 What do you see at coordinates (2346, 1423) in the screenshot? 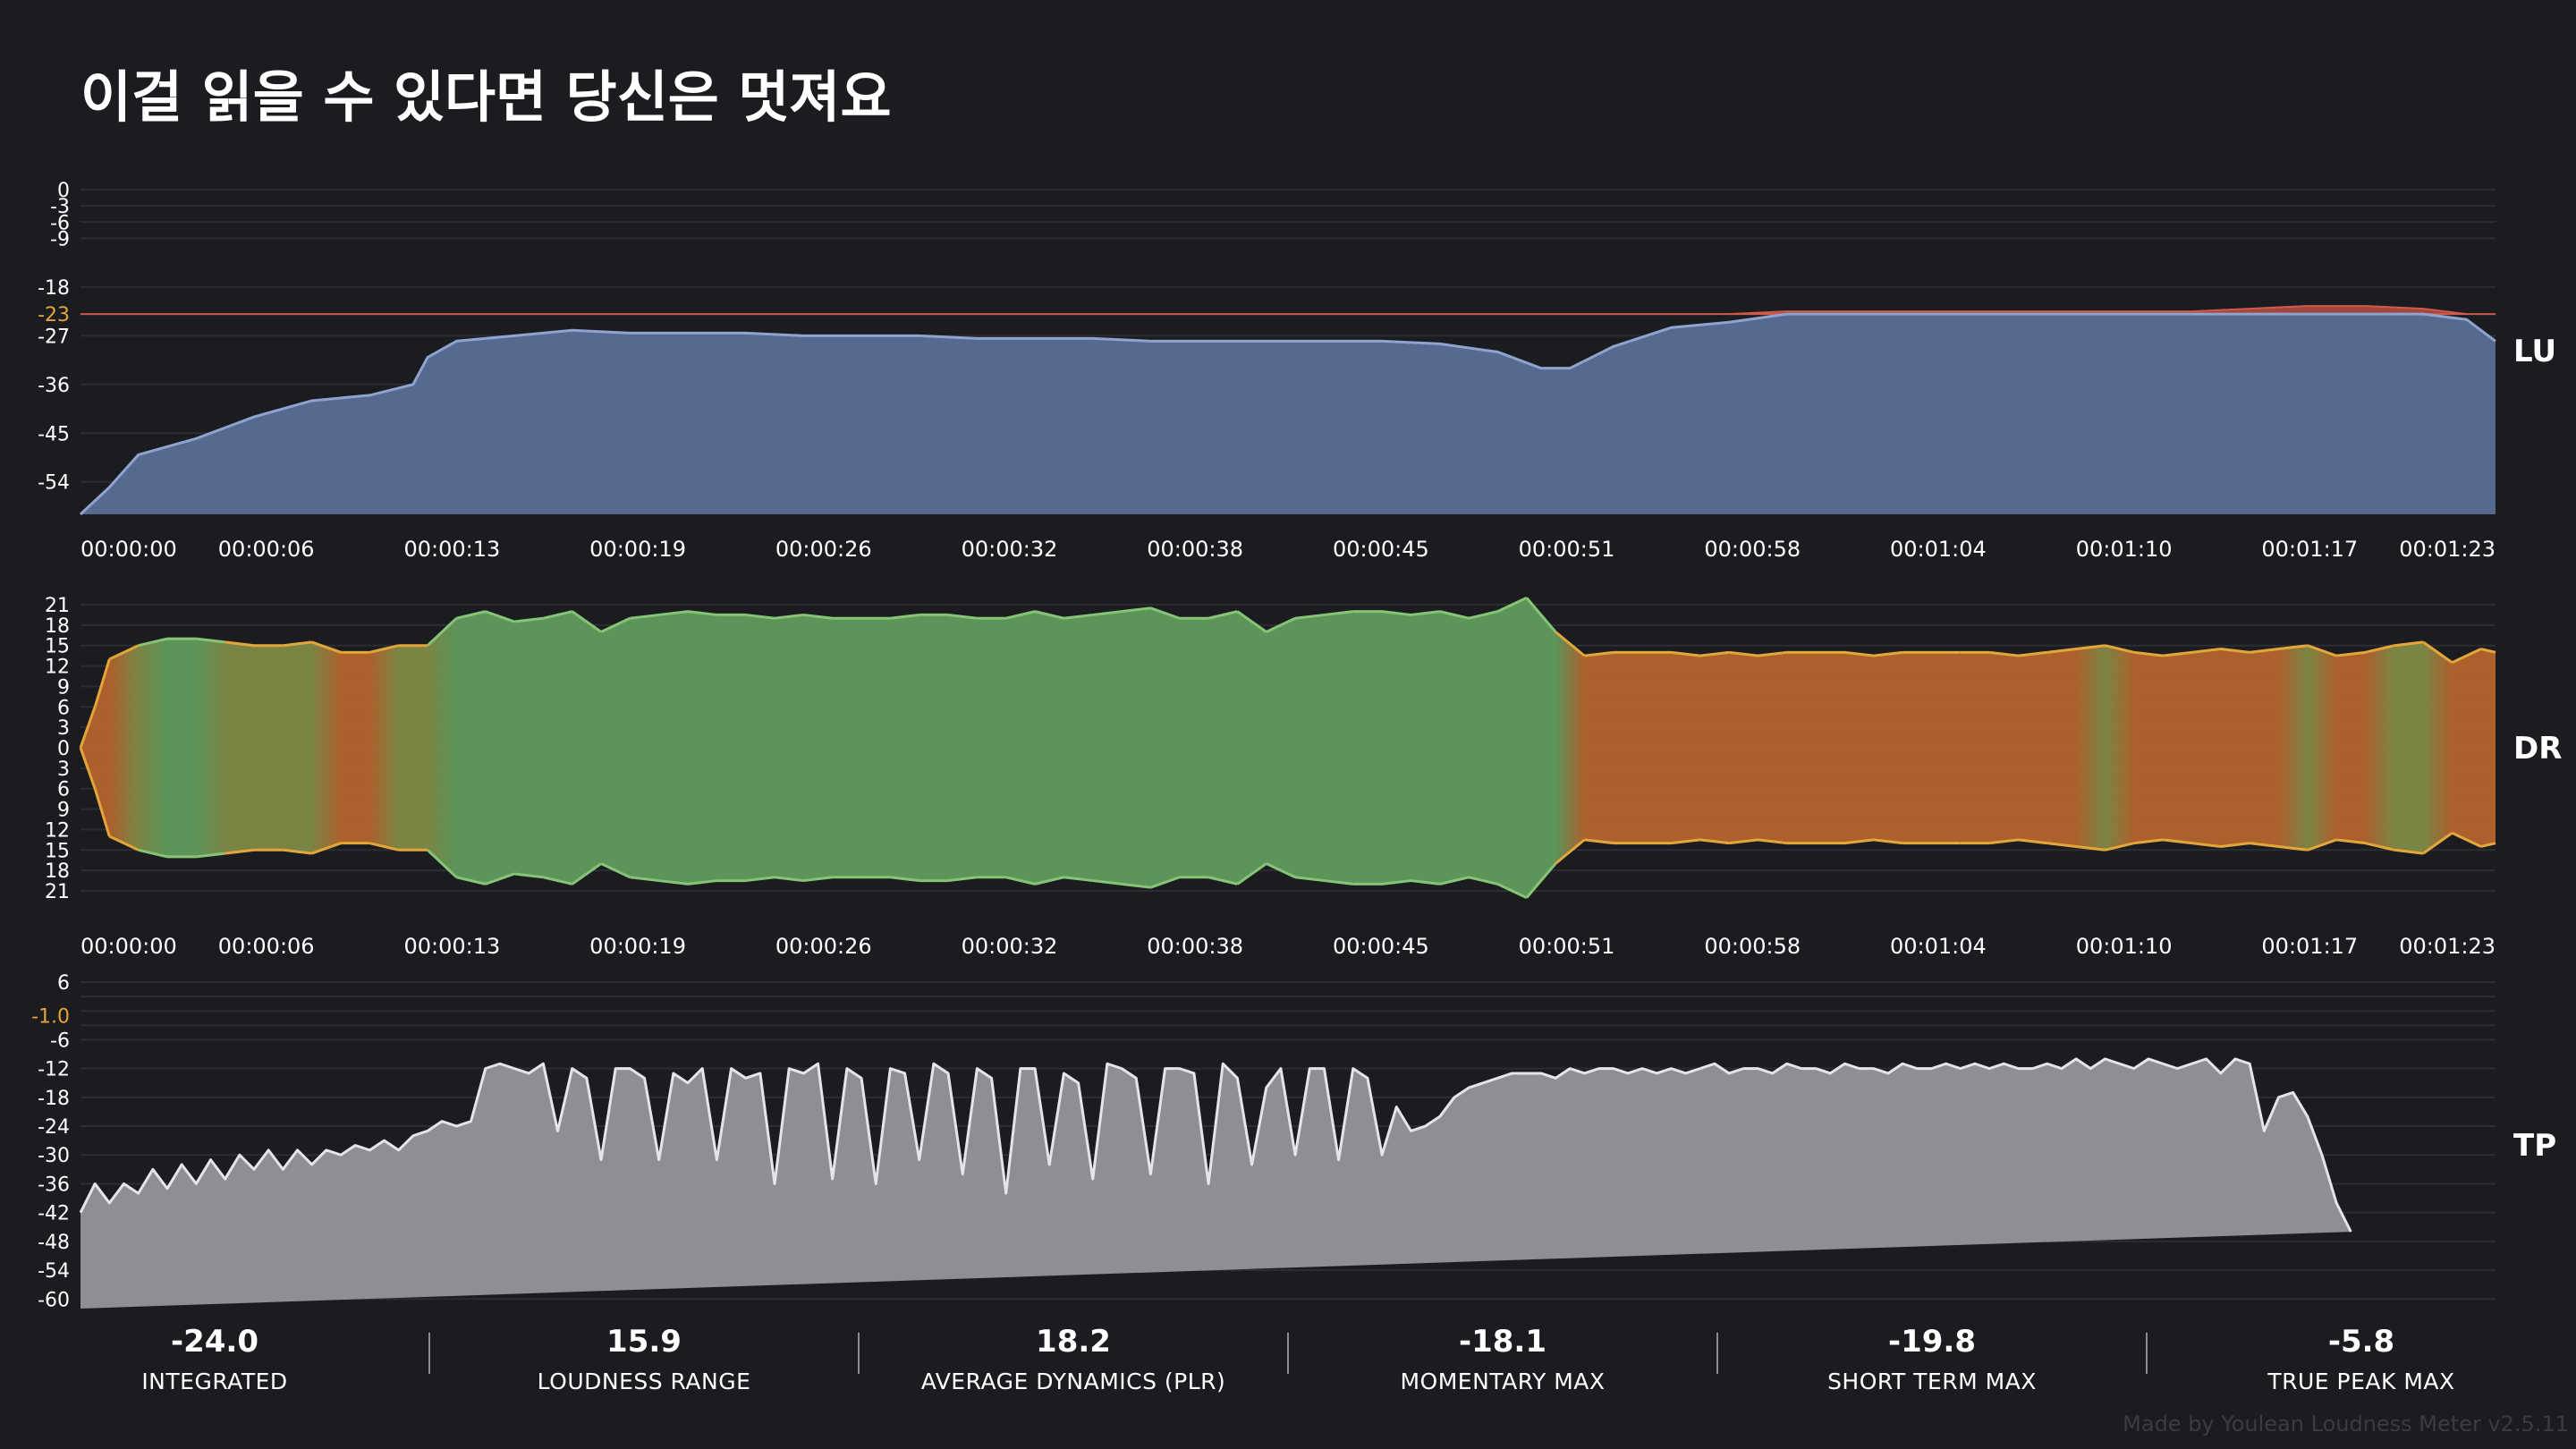
I see `credit-text: Made by Youlean Loudness Meter v2.5.11` at bounding box center [2346, 1423].